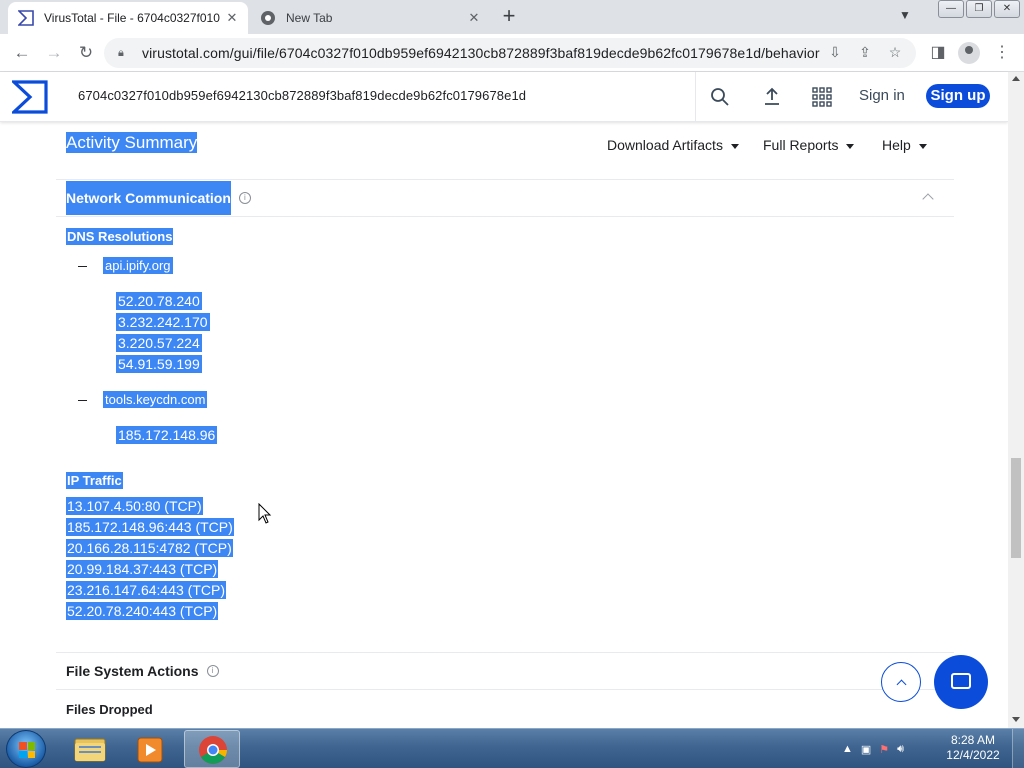 The image size is (1024, 768). I want to click on close-window-button: ✕, so click(1007, 9).